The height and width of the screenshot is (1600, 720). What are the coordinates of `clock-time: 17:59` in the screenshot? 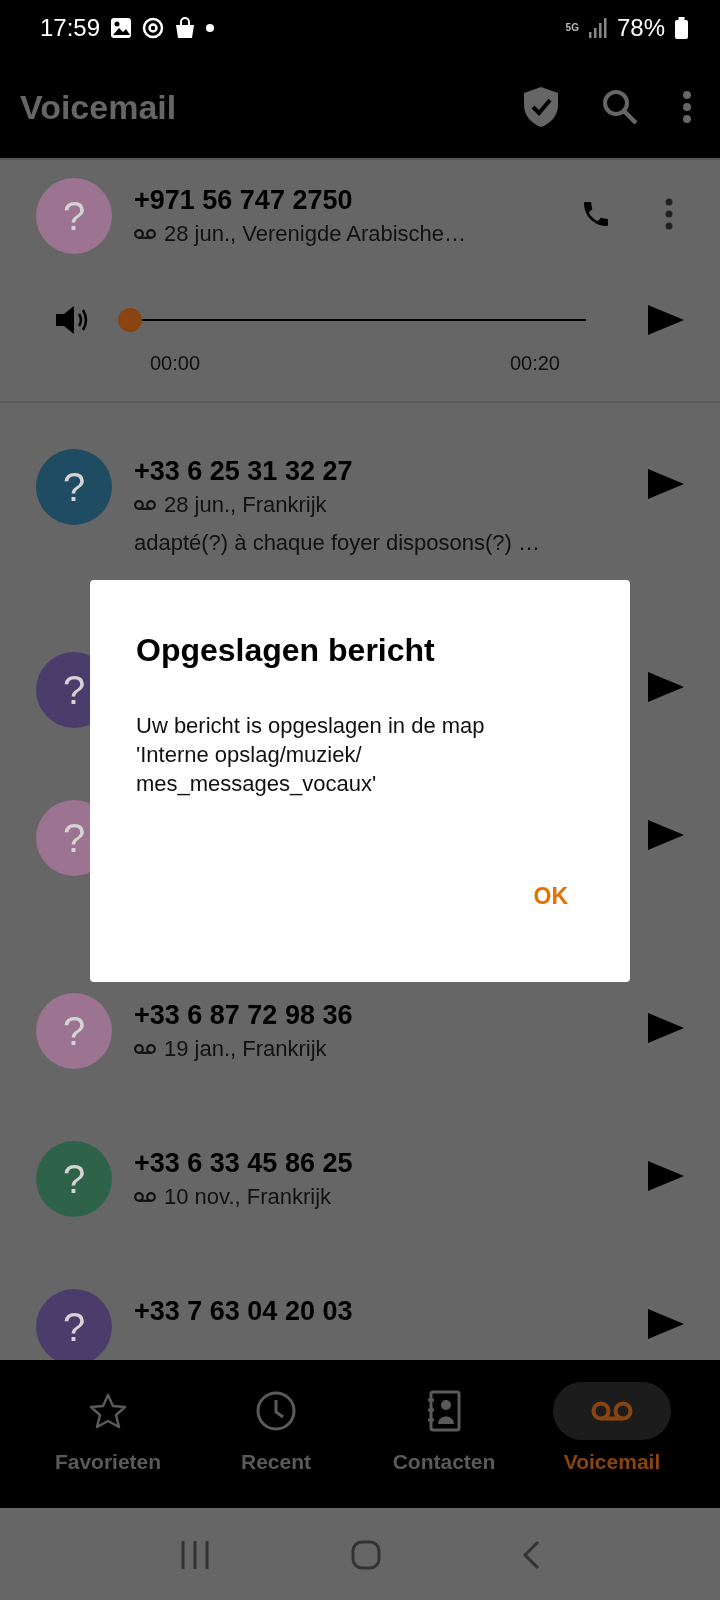 It's located at (70, 28).